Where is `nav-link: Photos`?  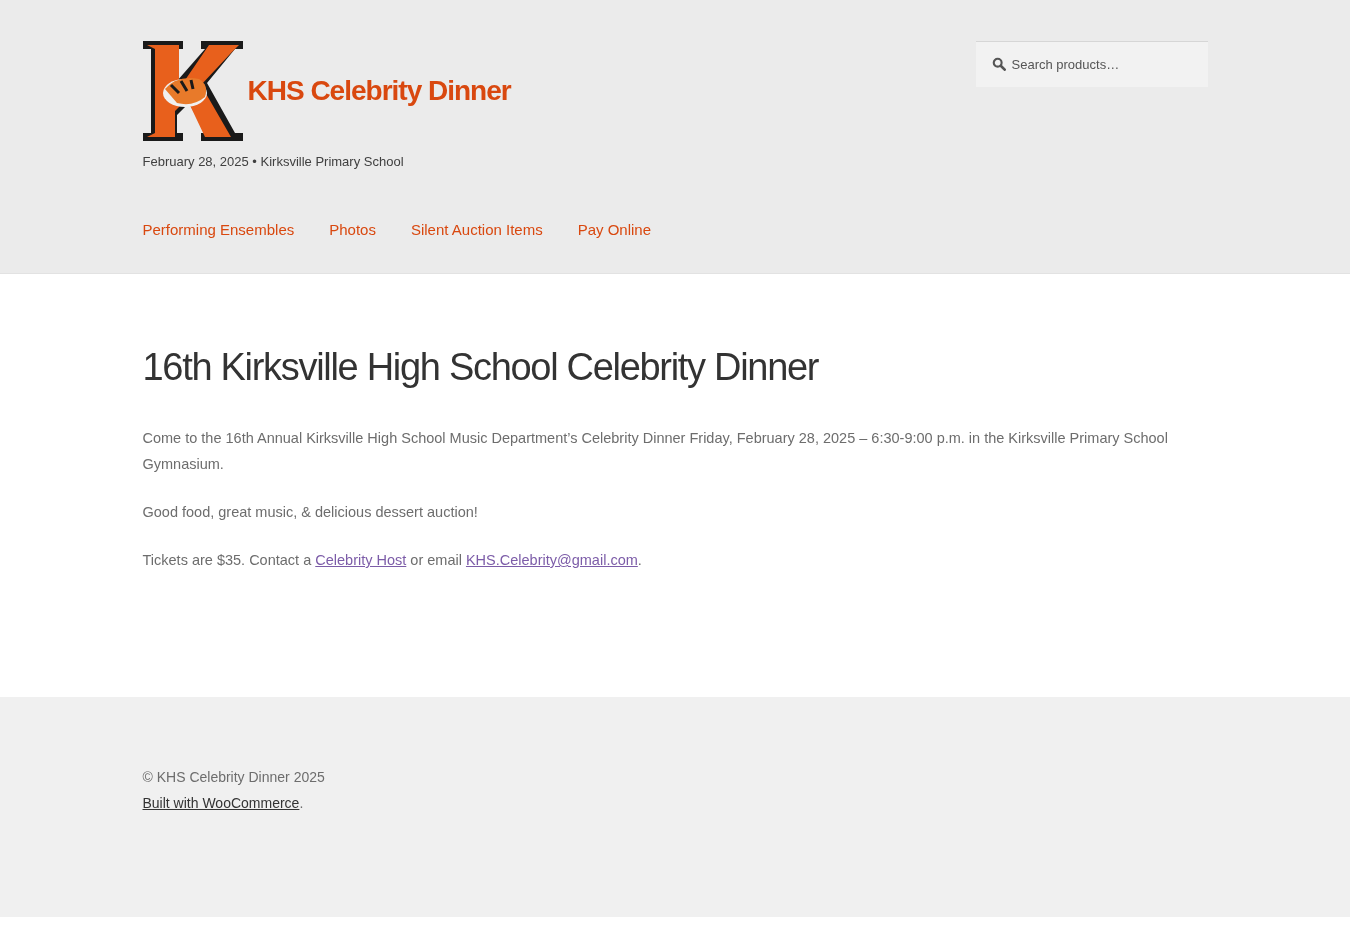 nav-link: Photos is located at coordinates (352, 229).